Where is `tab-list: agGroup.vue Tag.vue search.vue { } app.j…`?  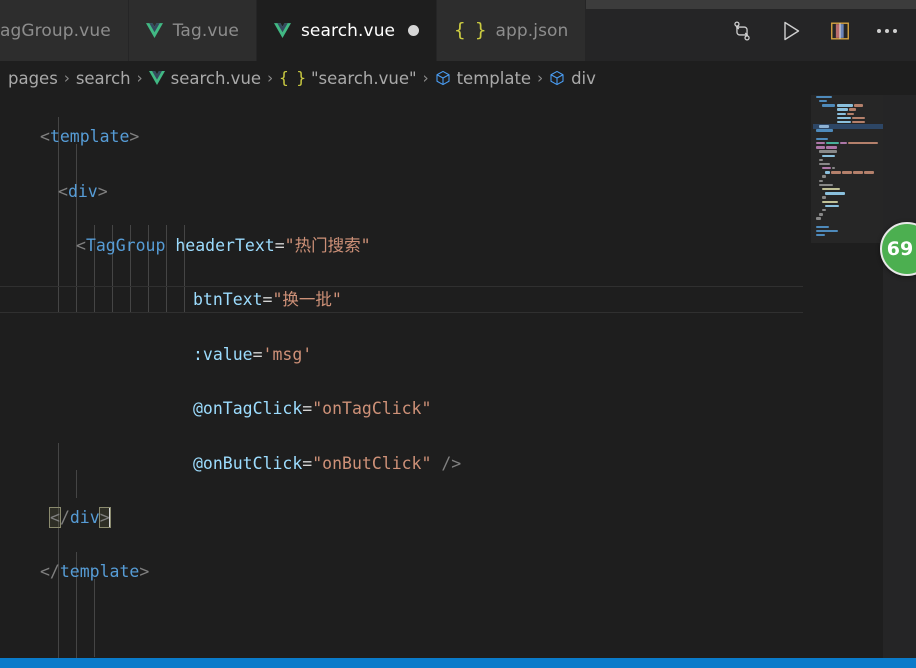 tab-list: agGroup.vue Tag.vue search.vue { } app.j… is located at coordinates (293, 30).